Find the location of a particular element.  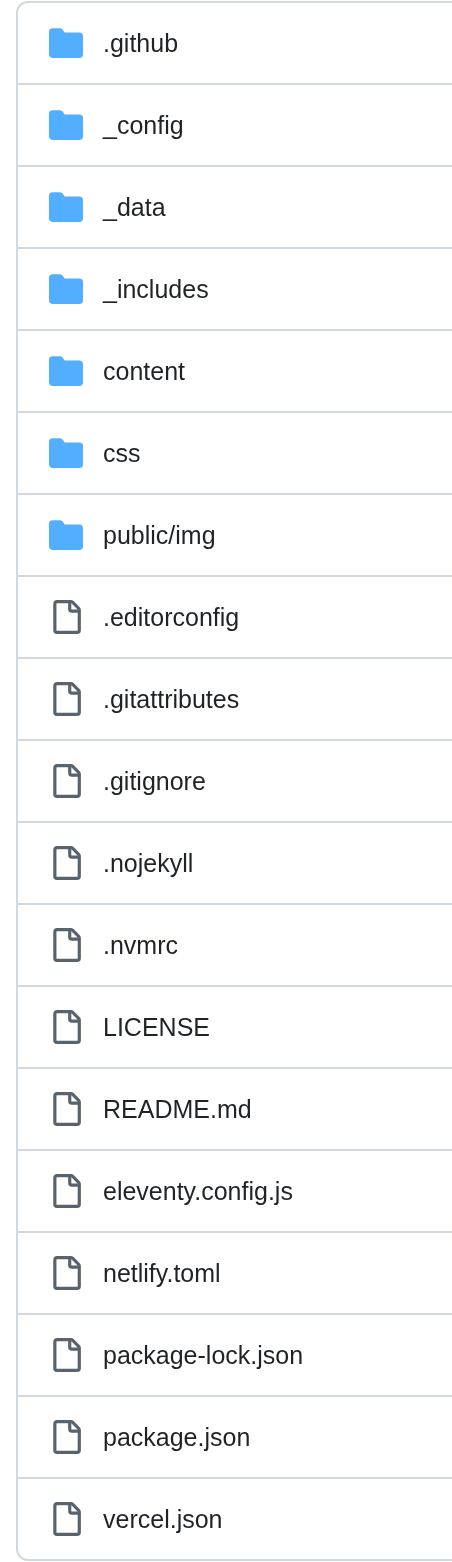

file-name-link: content is located at coordinates (144, 371).